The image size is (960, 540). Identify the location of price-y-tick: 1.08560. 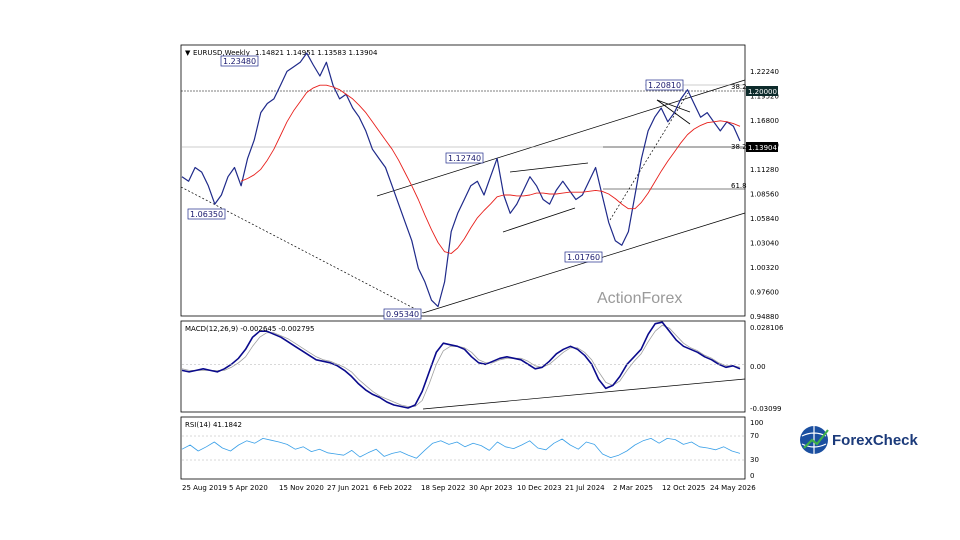
(764, 195).